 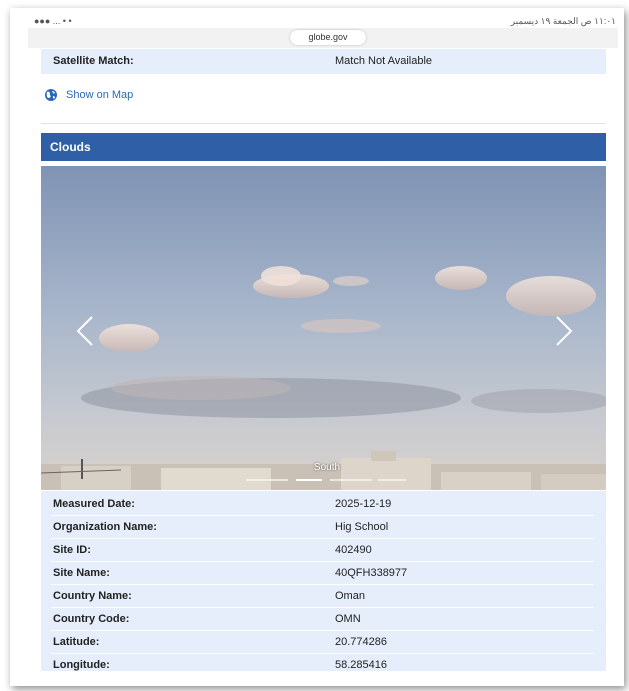 I want to click on globe-icon, so click(x=51, y=95).